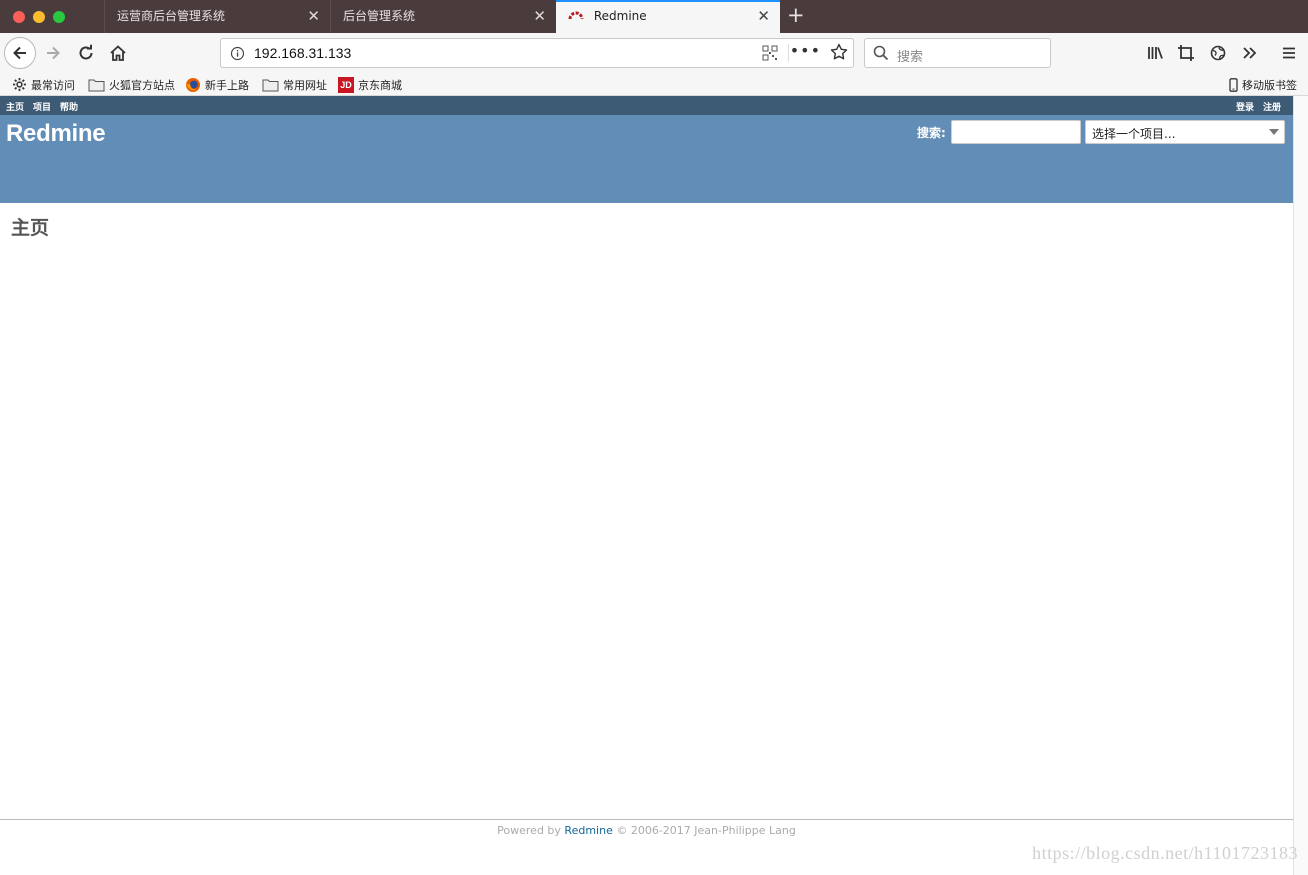  I want to click on jd-icon: JD, so click(346, 84).